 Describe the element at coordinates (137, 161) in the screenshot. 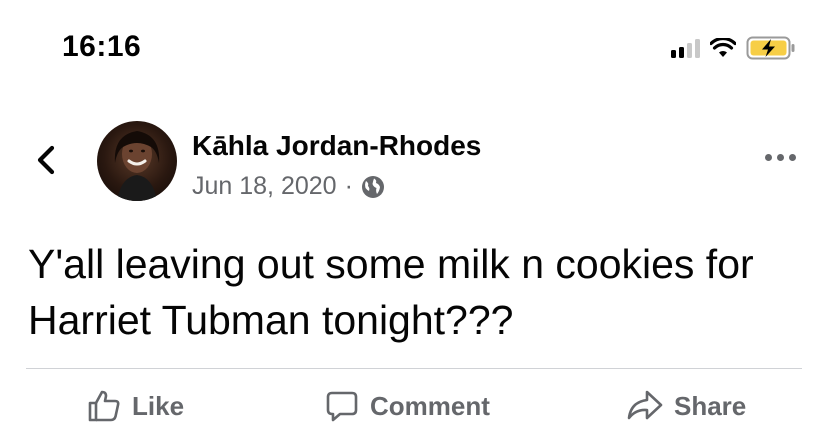

I see `avatar` at that location.